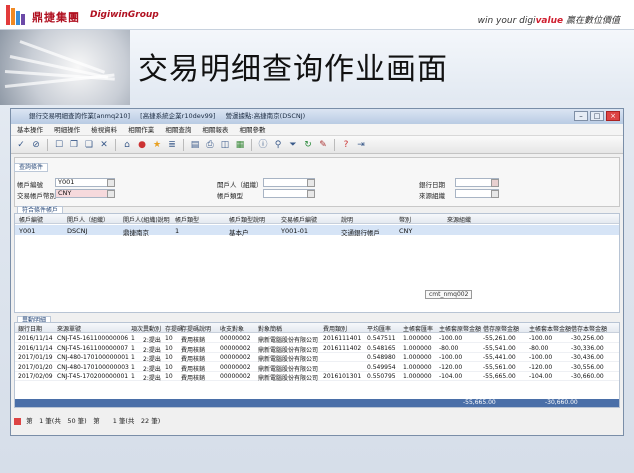 This screenshot has height=473, width=634. What do you see at coordinates (195, 145) in the screenshot?
I see `doc-icon: ▤` at bounding box center [195, 145].